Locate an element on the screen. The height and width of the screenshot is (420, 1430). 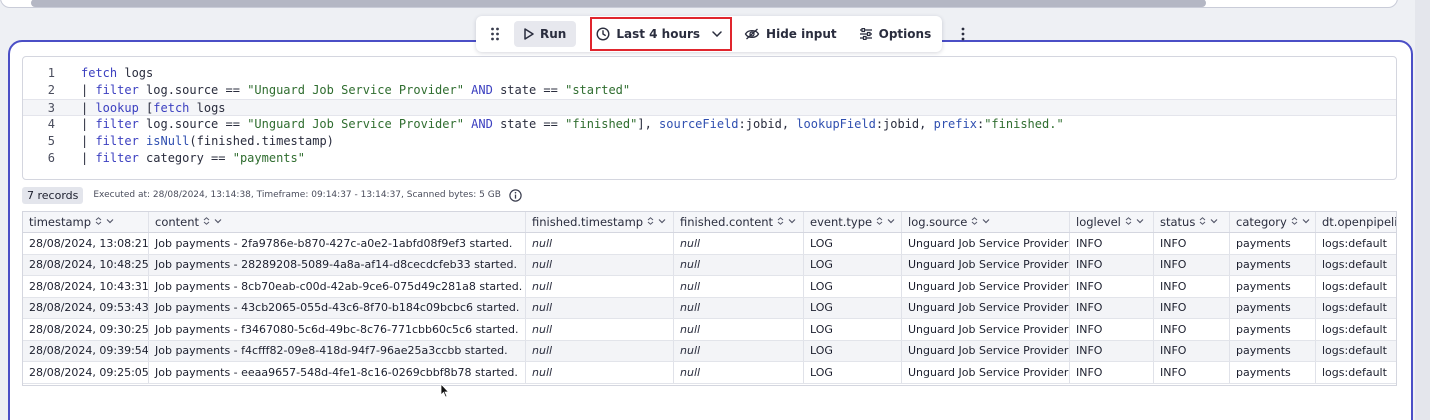
column-header: log.source is located at coordinates (986, 222).